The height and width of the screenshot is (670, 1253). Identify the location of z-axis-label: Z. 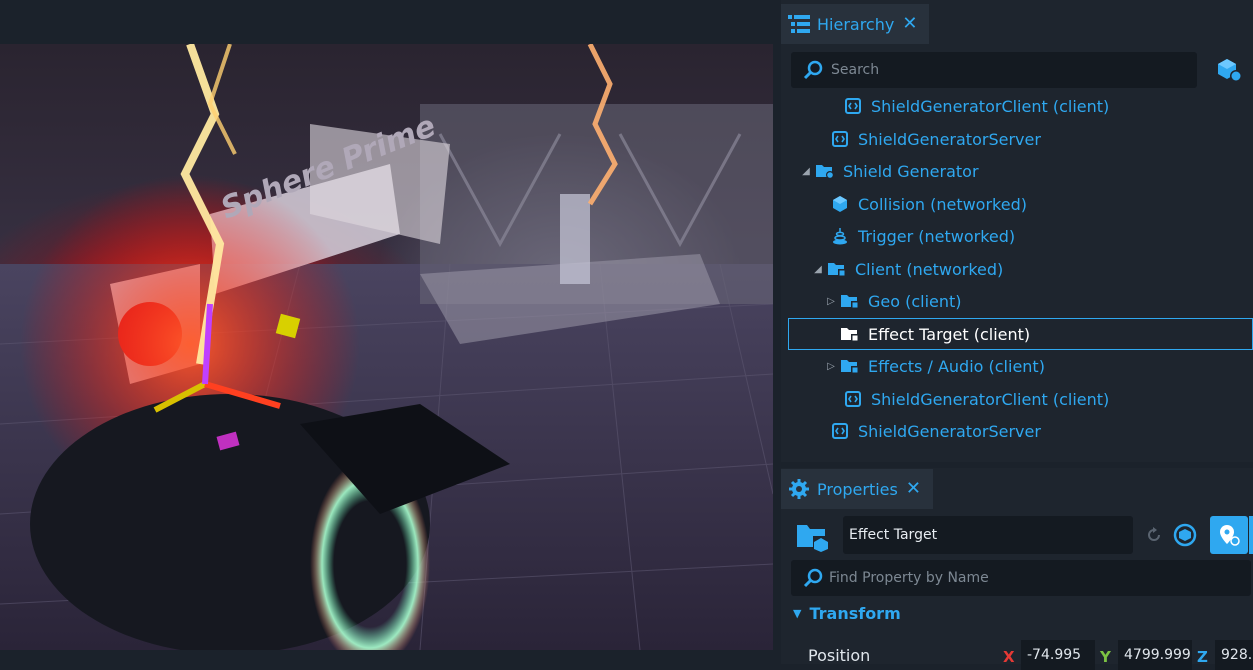
(1202, 657).